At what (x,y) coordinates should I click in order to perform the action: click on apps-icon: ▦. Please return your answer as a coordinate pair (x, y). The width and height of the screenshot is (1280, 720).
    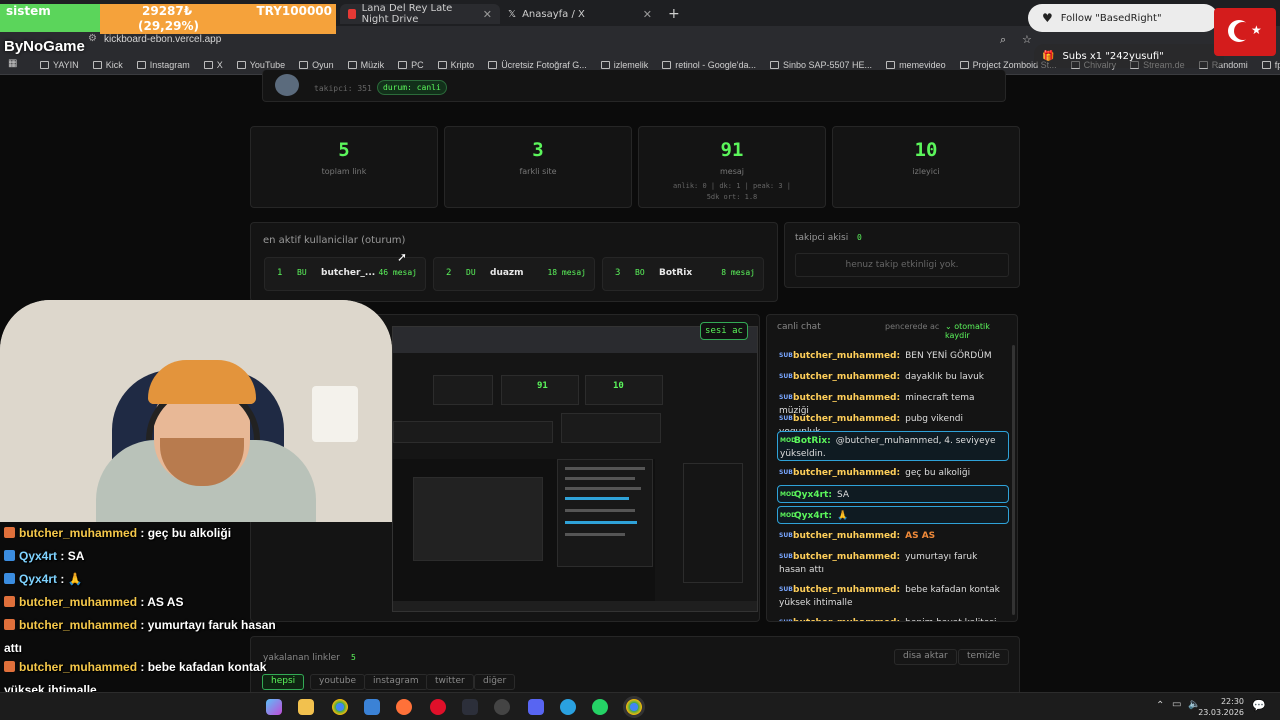
    Looking at the image, I should click on (12, 63).